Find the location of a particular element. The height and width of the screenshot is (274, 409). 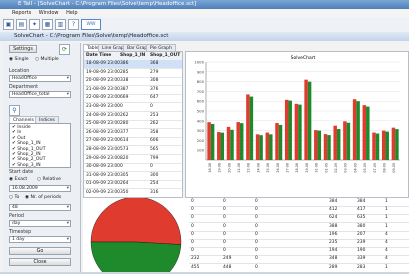

print-icon: ▦ is located at coordinates (47, 24).